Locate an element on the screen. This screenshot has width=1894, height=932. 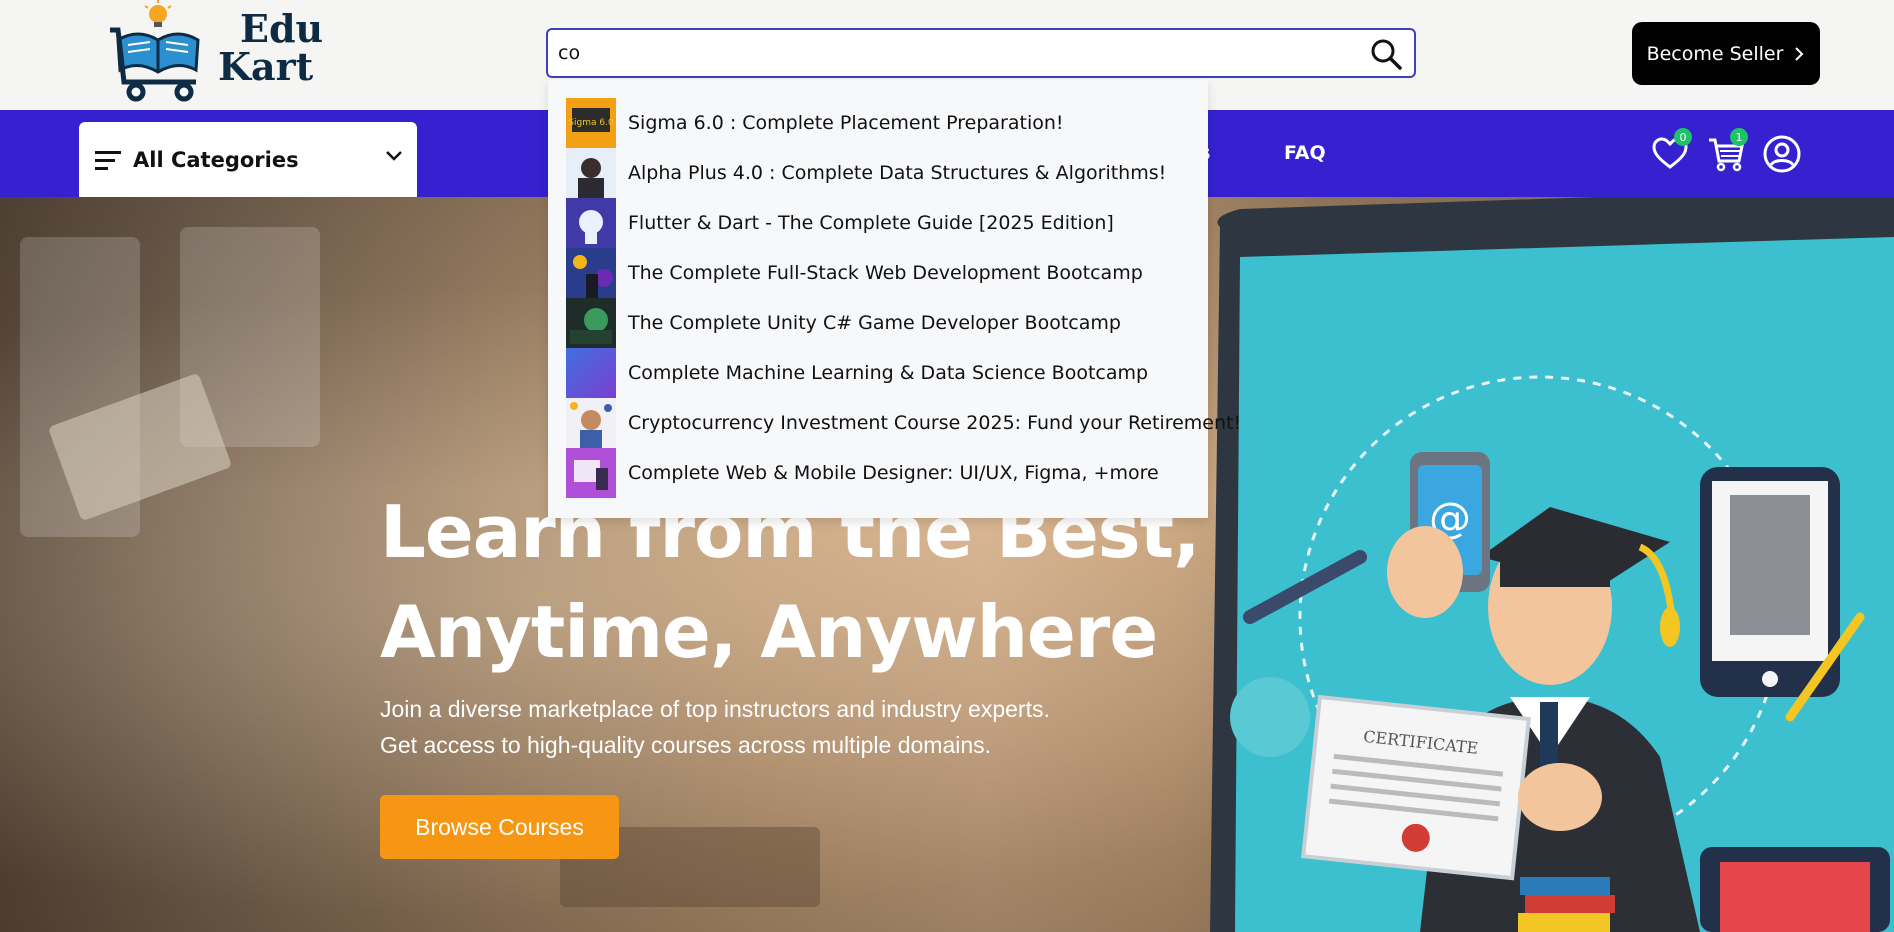
course-thumbnail: Sigma 6.0 is located at coordinates (591, 123).